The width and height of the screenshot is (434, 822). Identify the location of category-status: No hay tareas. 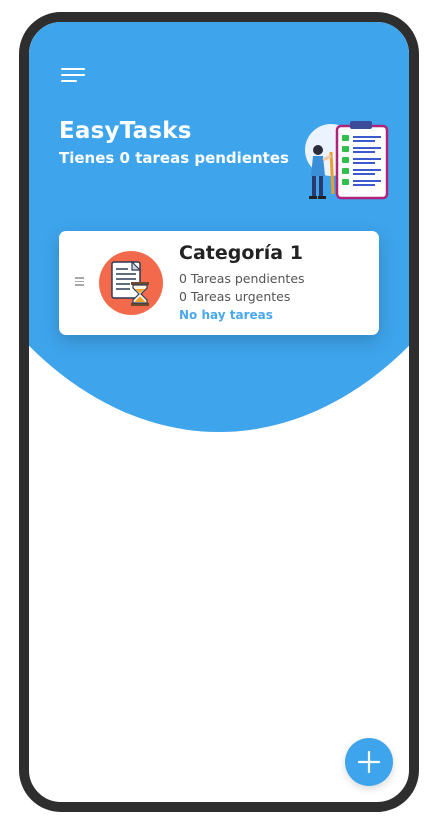
(226, 315).